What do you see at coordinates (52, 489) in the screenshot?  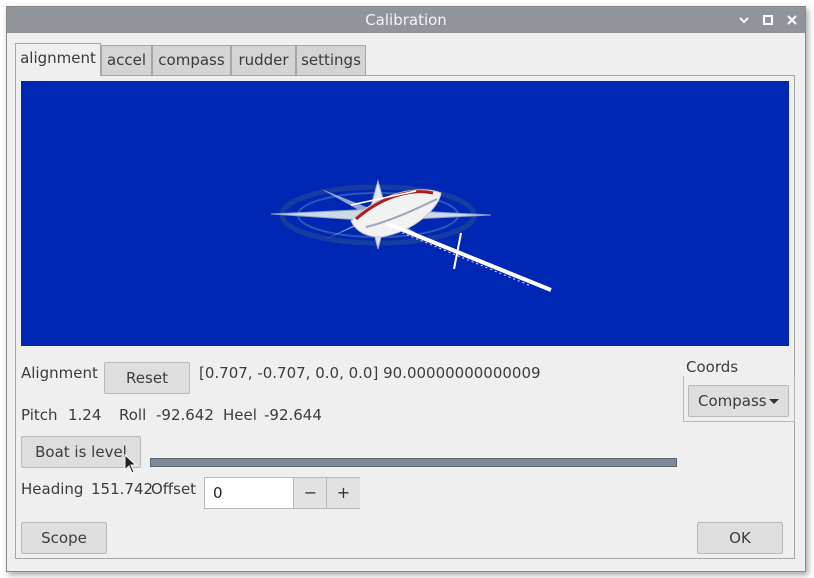 I see `heading-label: Heading` at bounding box center [52, 489].